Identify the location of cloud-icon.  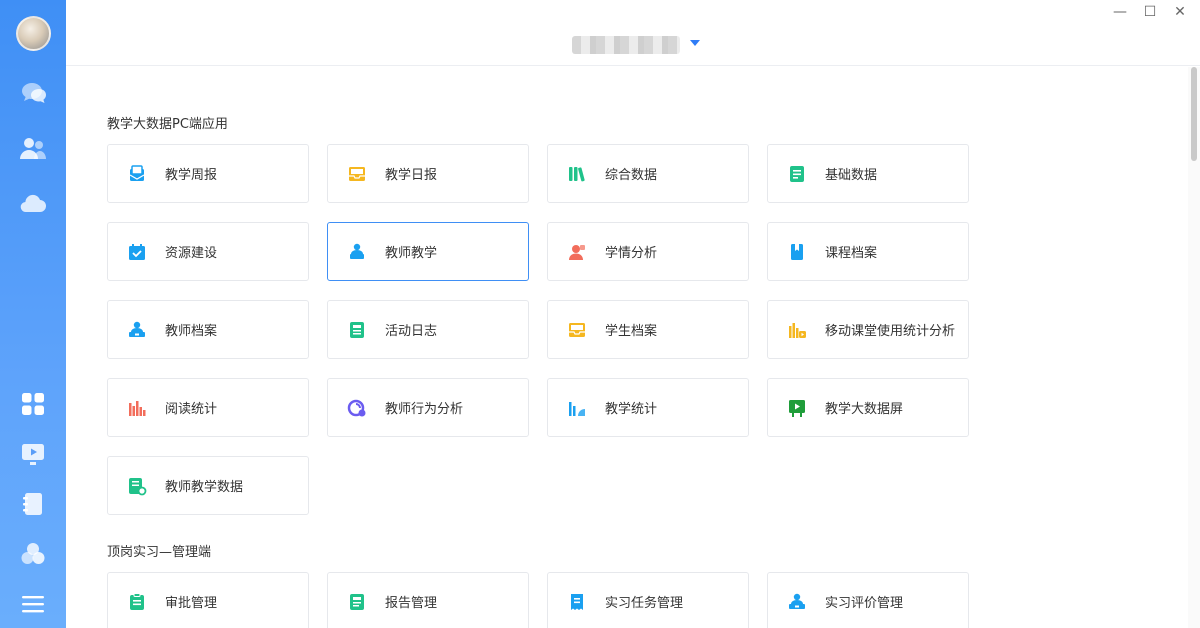
(33, 204).